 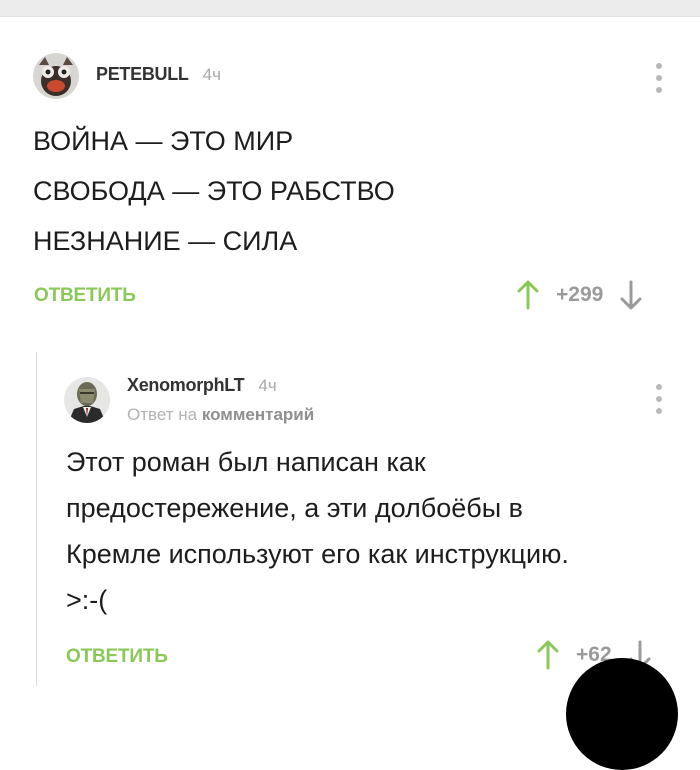 I want to click on suit-man-avatar-icon, so click(x=87, y=400).